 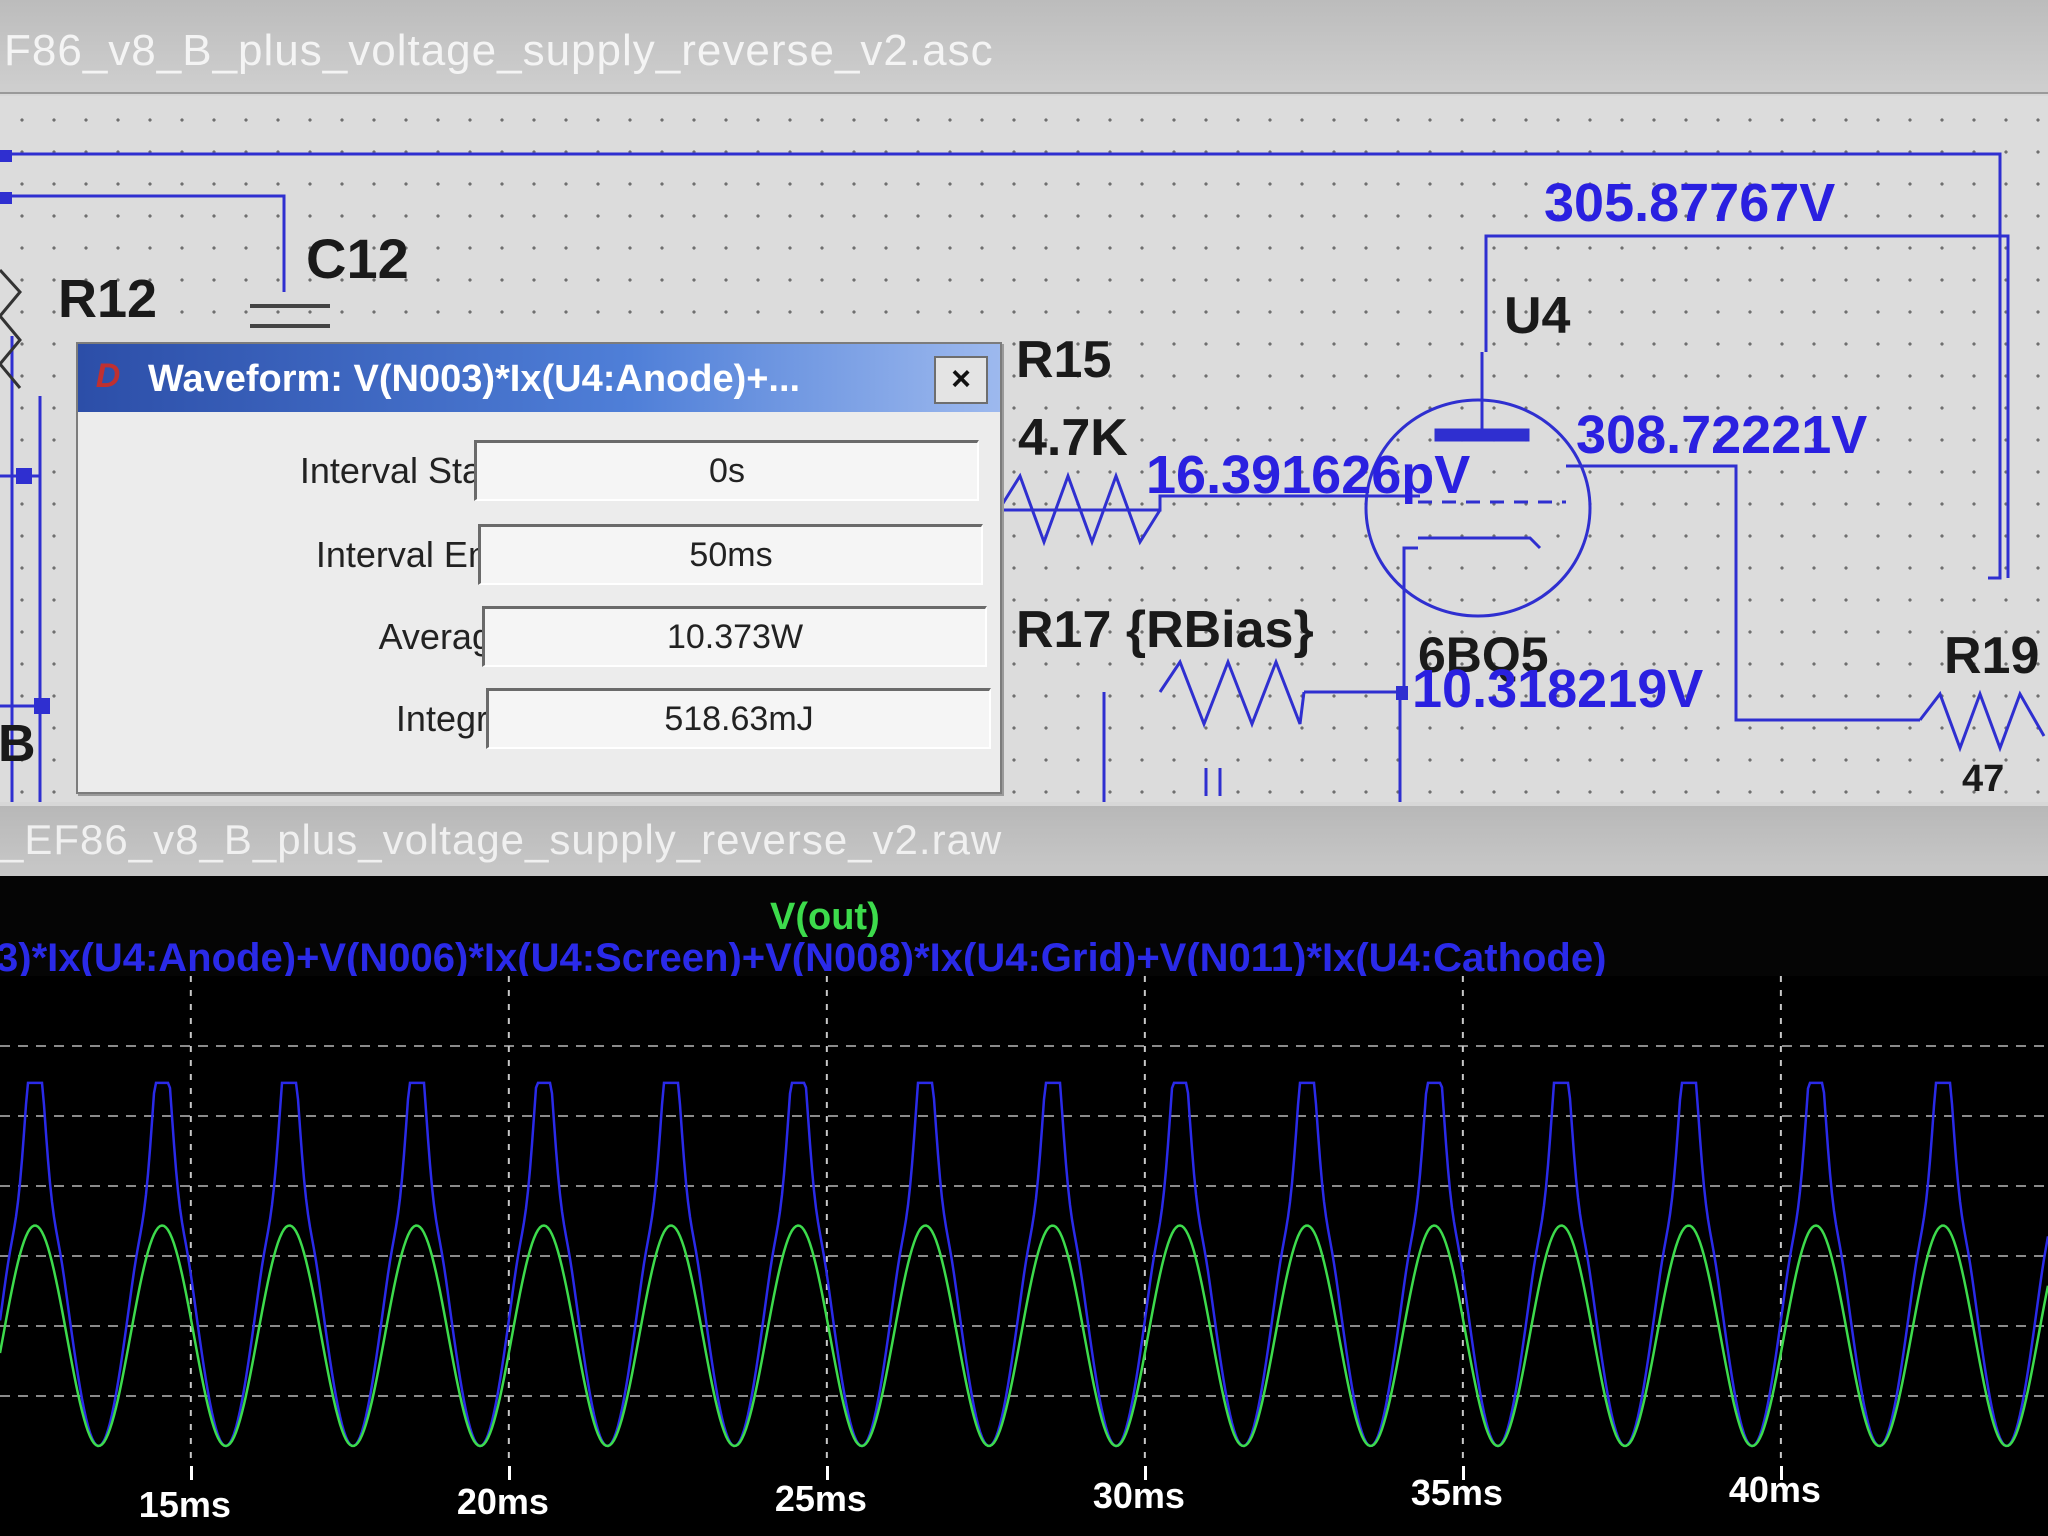 I want to click on interval-start-label: Interval Start:, so click(x=406, y=470).